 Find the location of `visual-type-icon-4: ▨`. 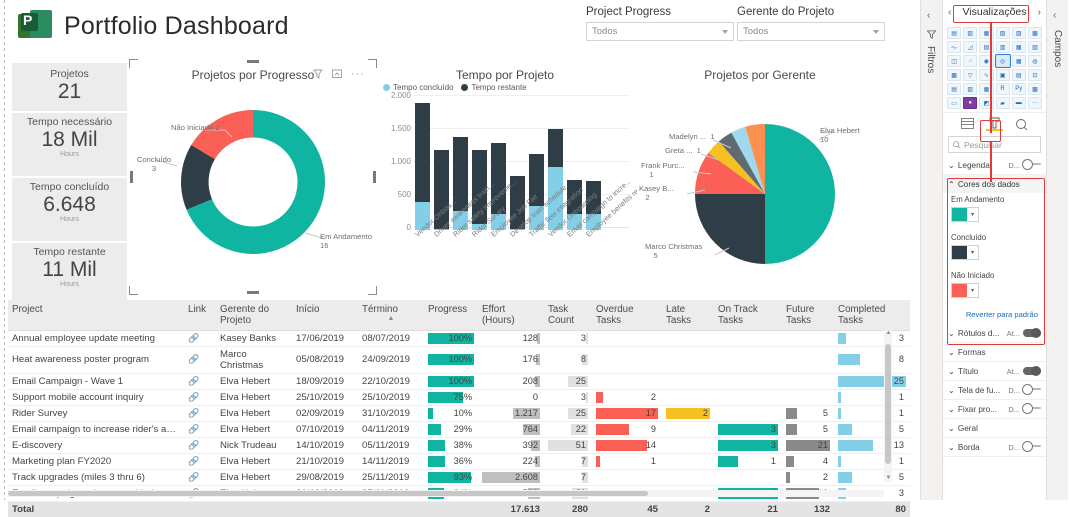

visual-type-icon-4: ▨ is located at coordinates (1018, 33).